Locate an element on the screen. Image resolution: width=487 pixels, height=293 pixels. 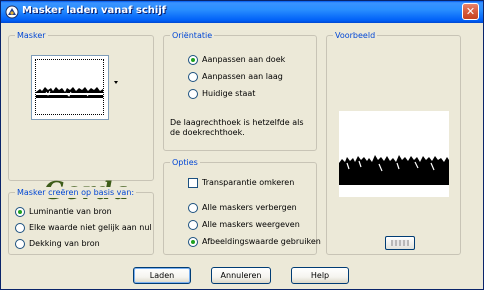
load-button: Laden is located at coordinates (162, 275).